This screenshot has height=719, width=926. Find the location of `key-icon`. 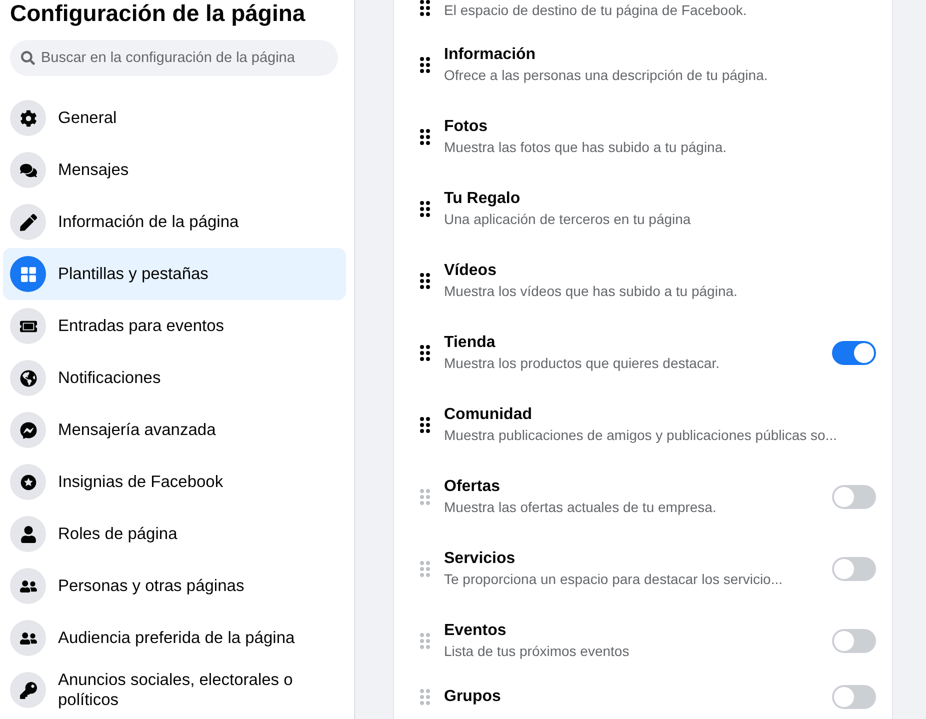

key-icon is located at coordinates (28, 690).